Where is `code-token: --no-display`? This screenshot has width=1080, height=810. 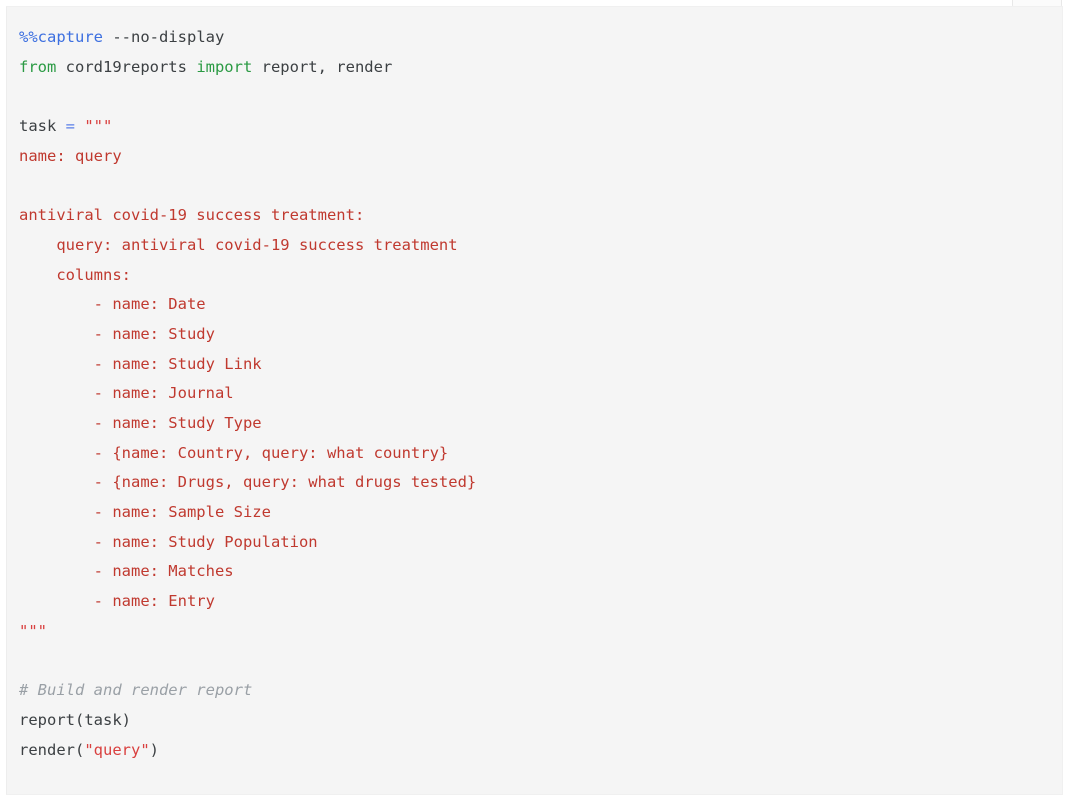
code-token: --no-display is located at coordinates (164, 37).